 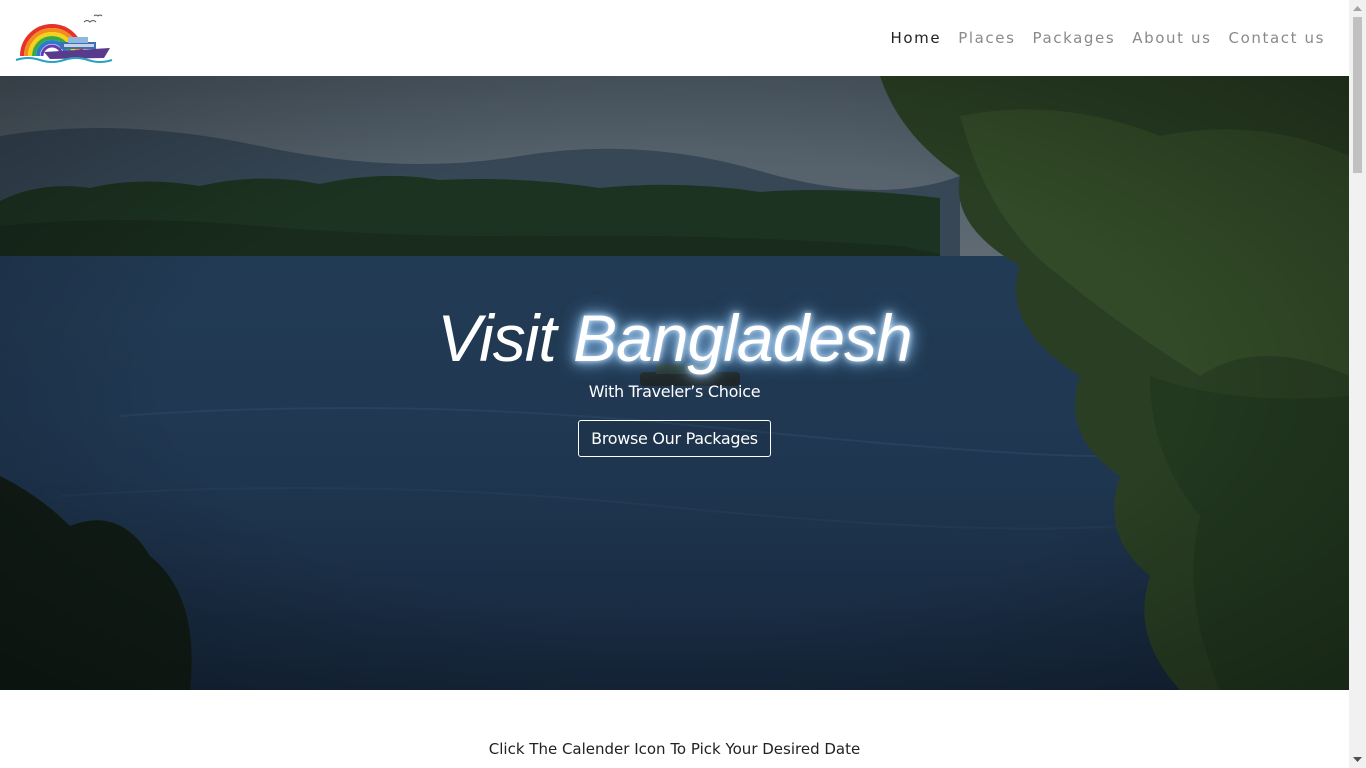 I want to click on hero-title: Visit Bangladesh, so click(x=674, y=338).